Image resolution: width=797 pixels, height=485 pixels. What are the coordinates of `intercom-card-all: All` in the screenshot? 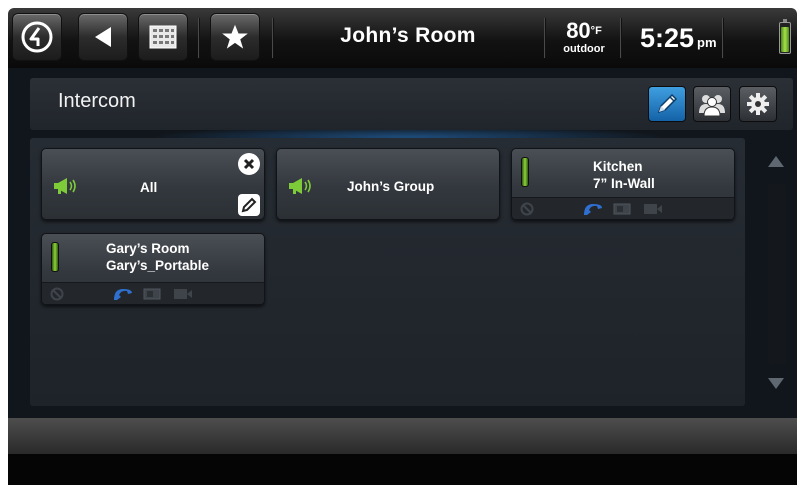 It's located at (153, 184).